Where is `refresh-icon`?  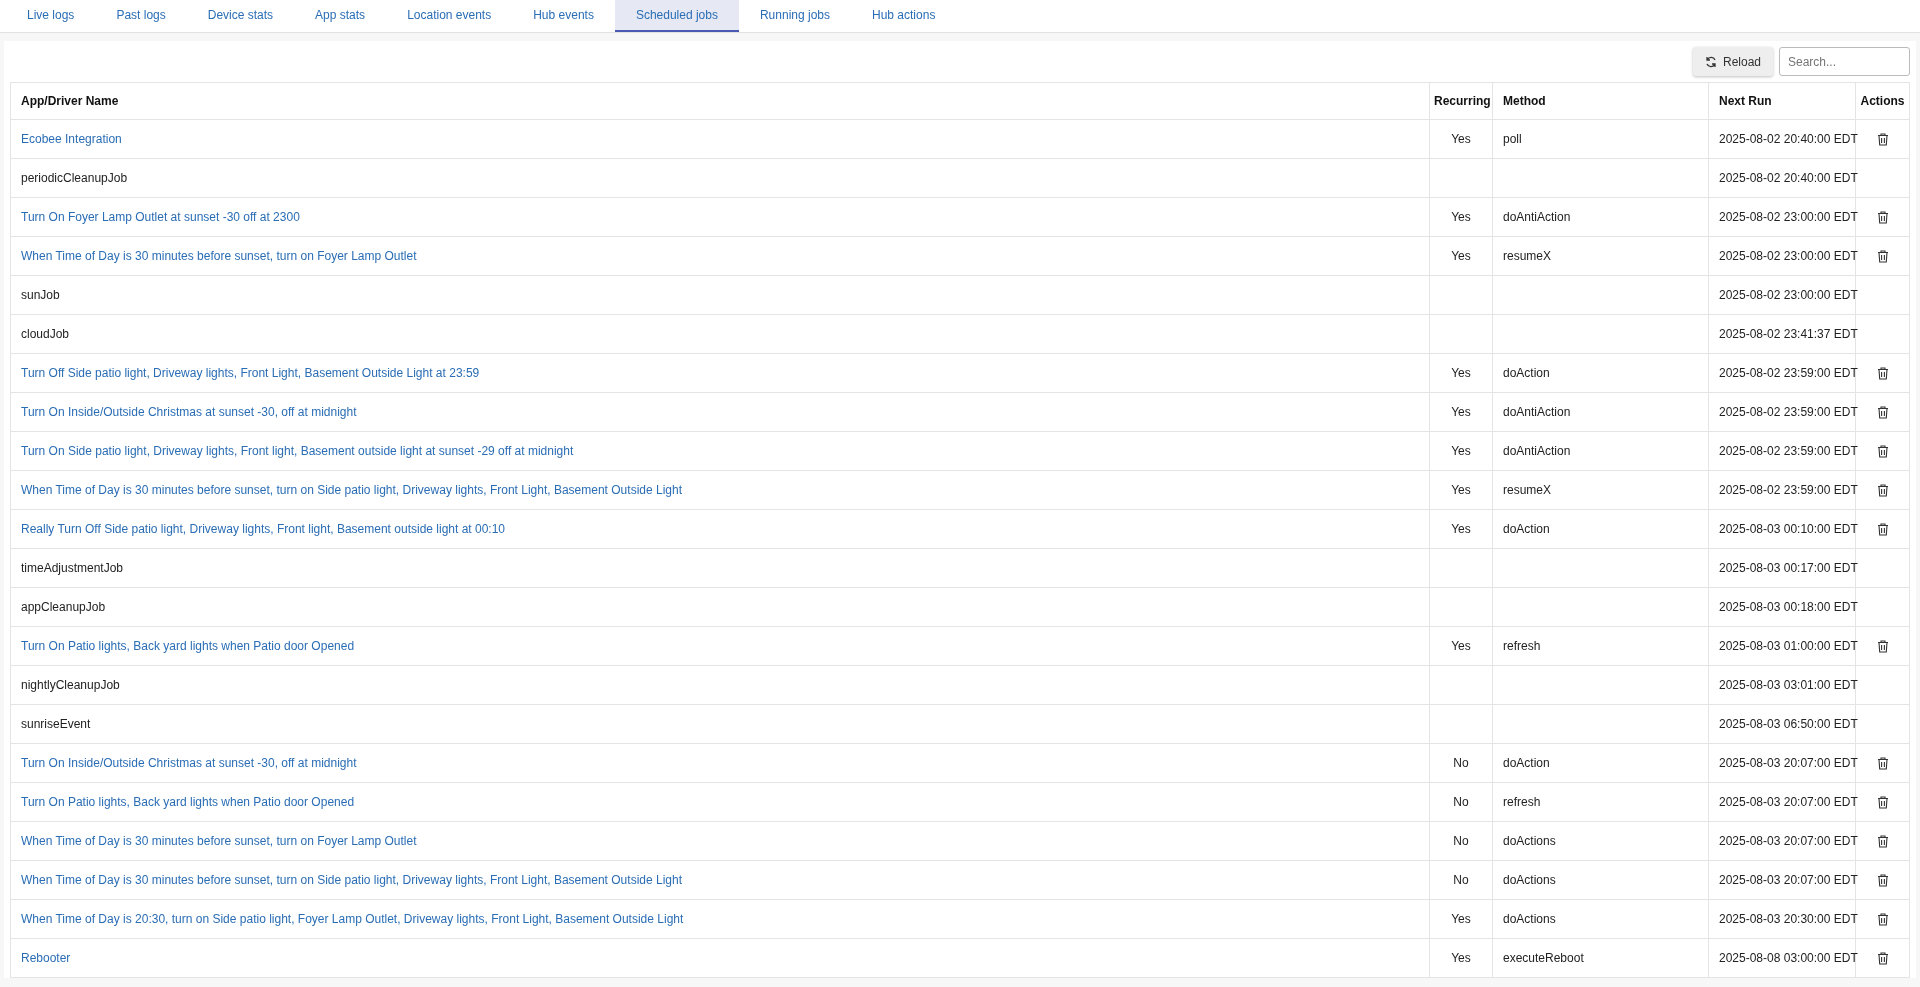
refresh-icon is located at coordinates (1710, 61).